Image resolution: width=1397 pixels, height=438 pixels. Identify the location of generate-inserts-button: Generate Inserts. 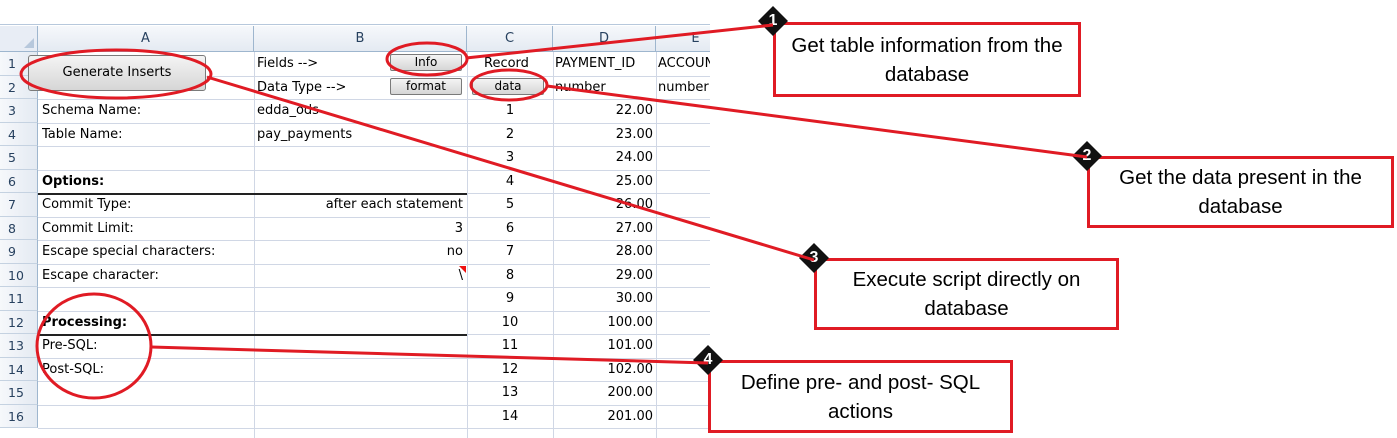
(117, 73).